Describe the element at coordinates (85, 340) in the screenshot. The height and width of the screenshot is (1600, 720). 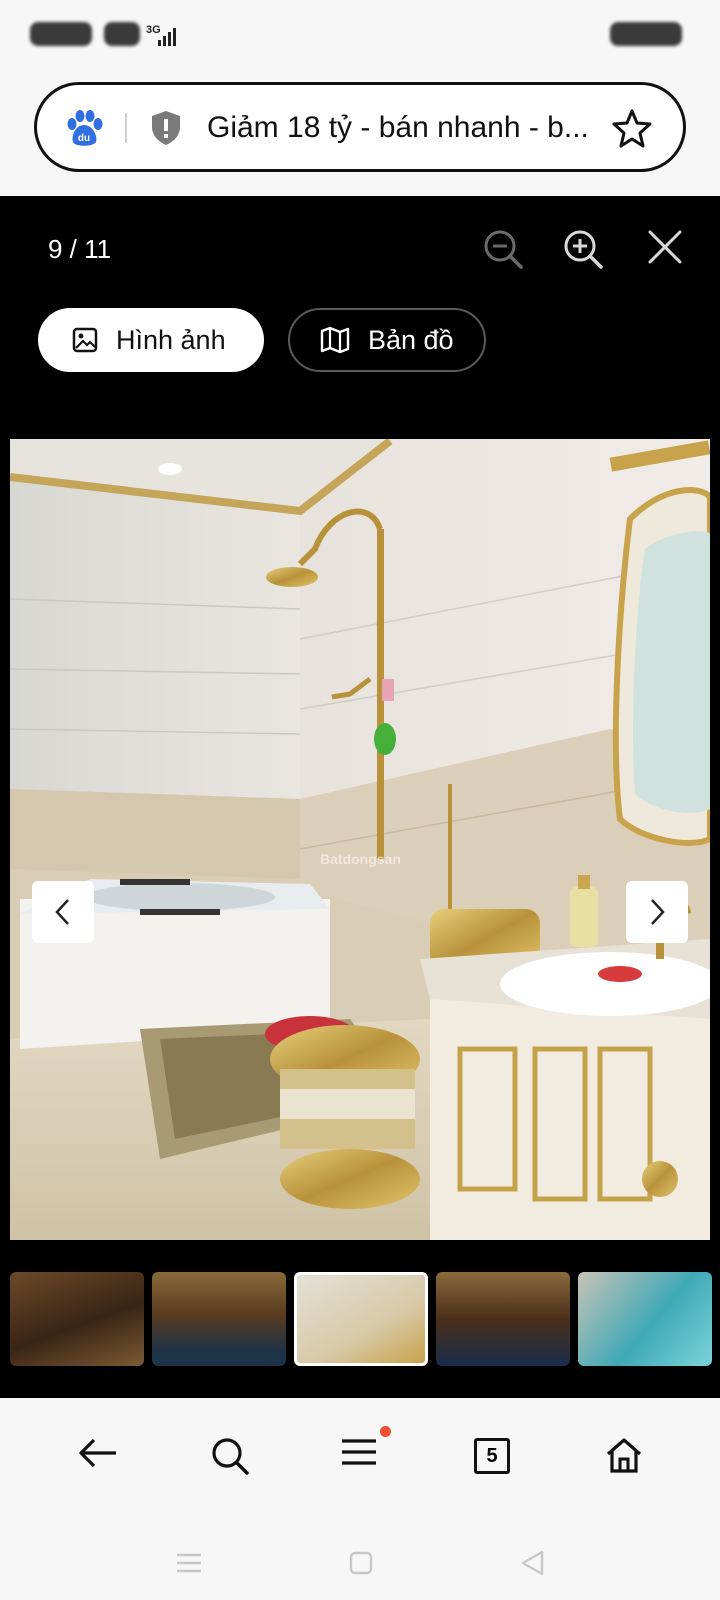
I see `image-icon` at that location.